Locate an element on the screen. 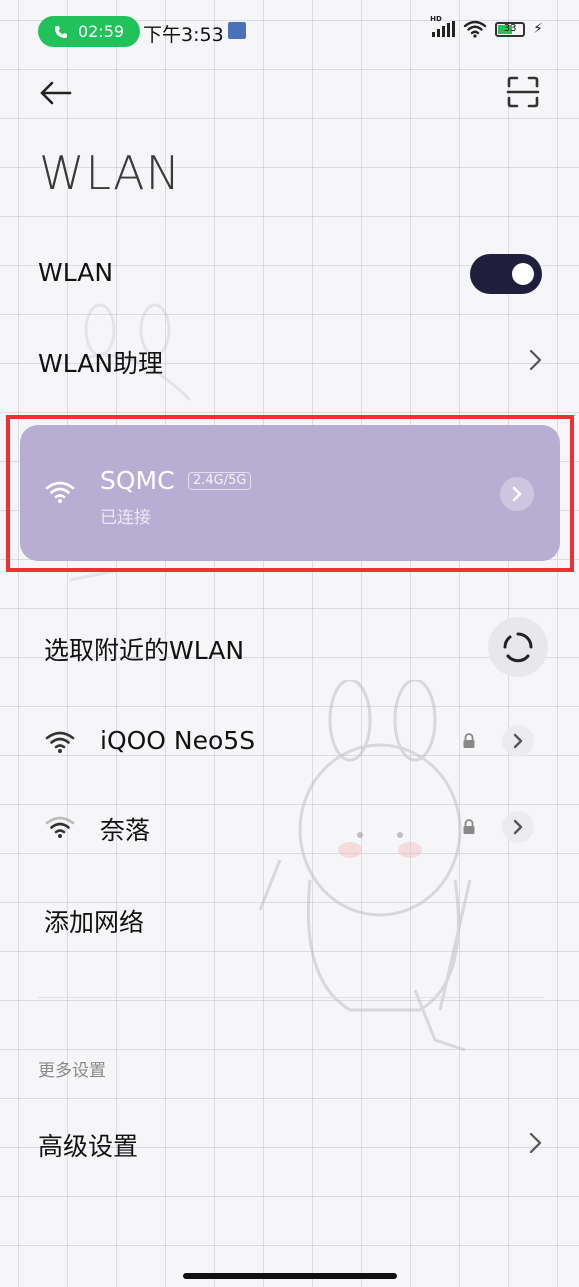 This screenshot has height=1287, width=579. band-badge: 2.4G/5G is located at coordinates (220, 481).